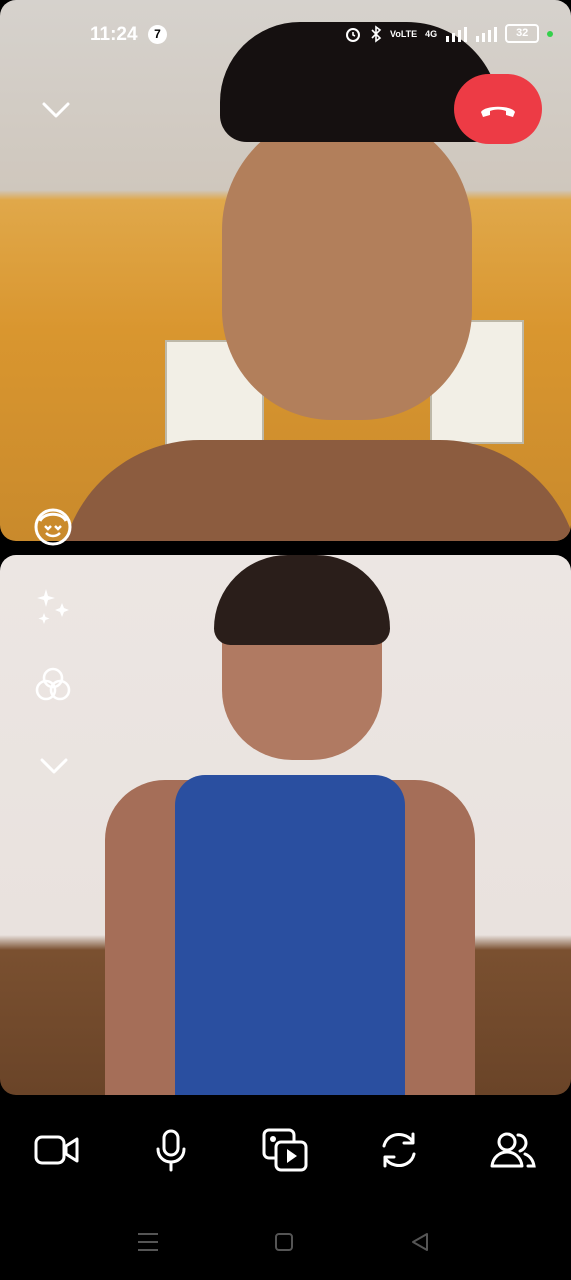 This screenshot has width=571, height=1280. I want to click on remote-participant-body, so click(315, 490).